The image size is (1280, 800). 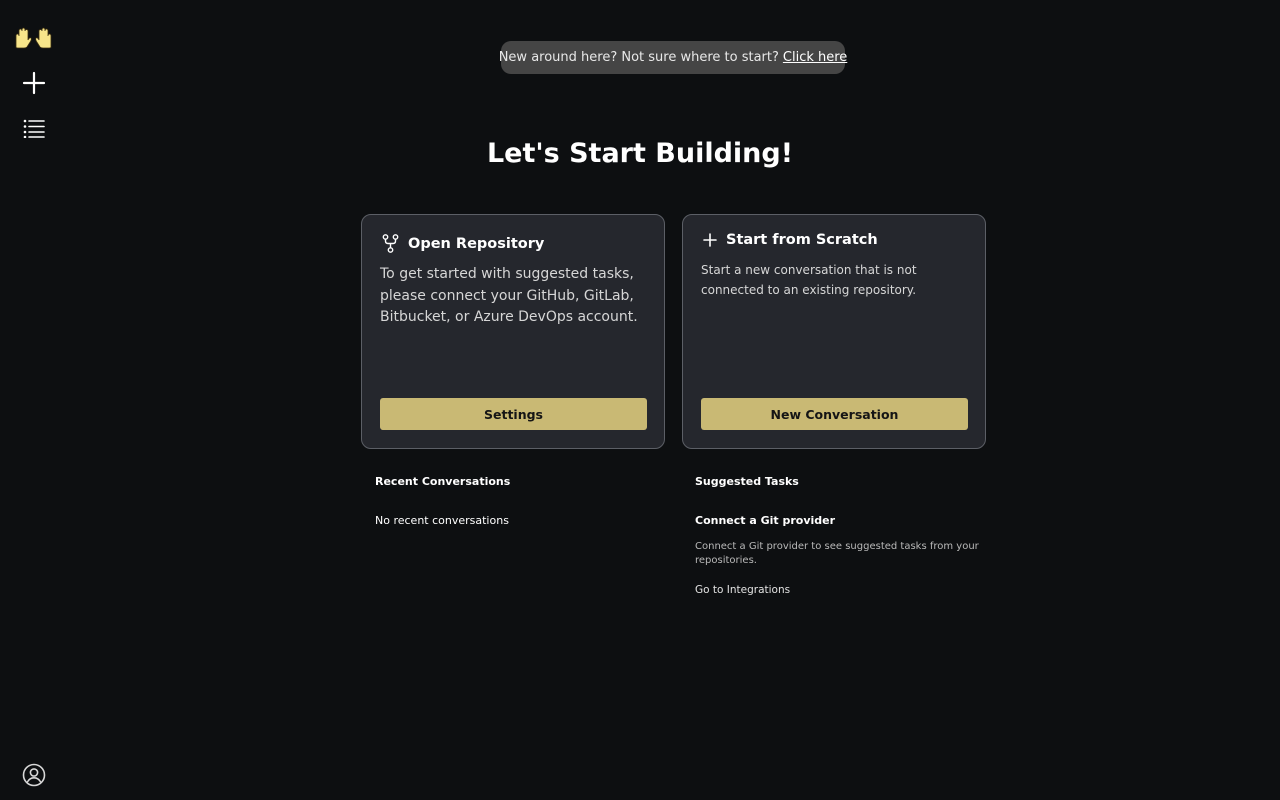 What do you see at coordinates (23, 38) in the screenshot?
I see `left-hand-icon` at bounding box center [23, 38].